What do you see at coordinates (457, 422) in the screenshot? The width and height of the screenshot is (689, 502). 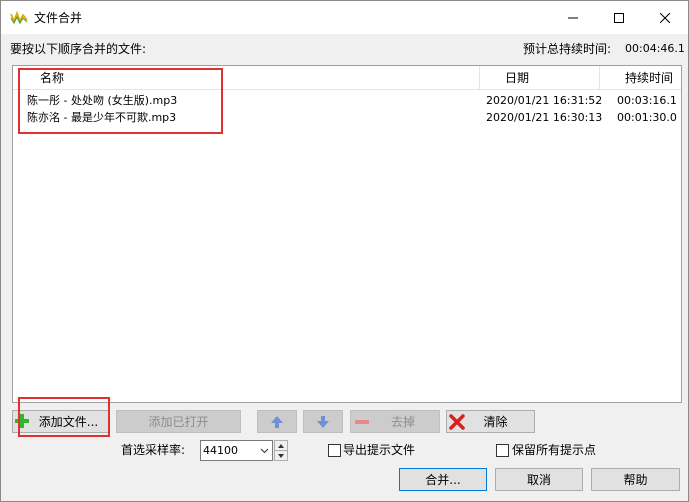 I see `red-x-icon` at bounding box center [457, 422].